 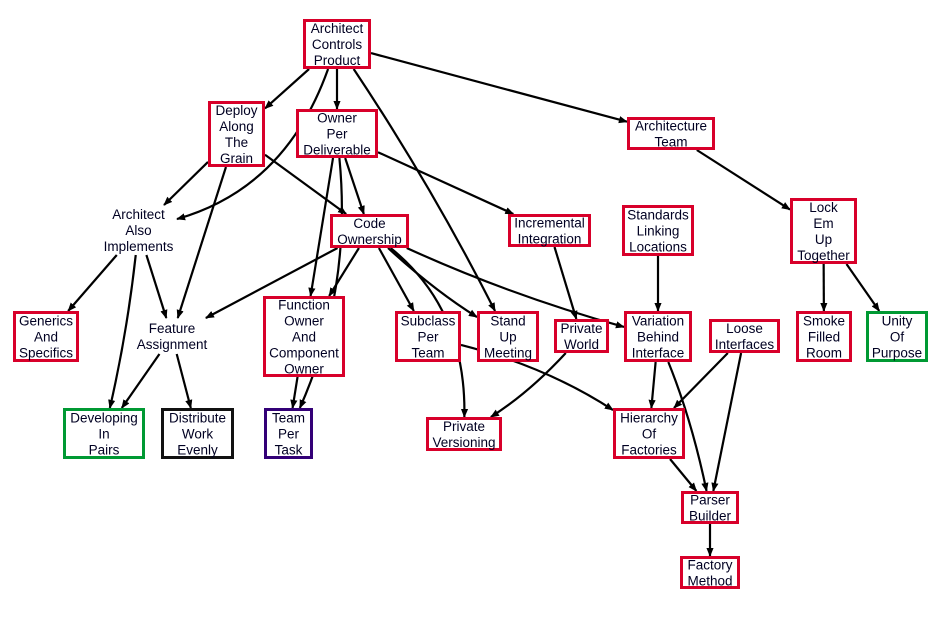 I want to click on node-unity: UnityOfPurpose, so click(x=897, y=336).